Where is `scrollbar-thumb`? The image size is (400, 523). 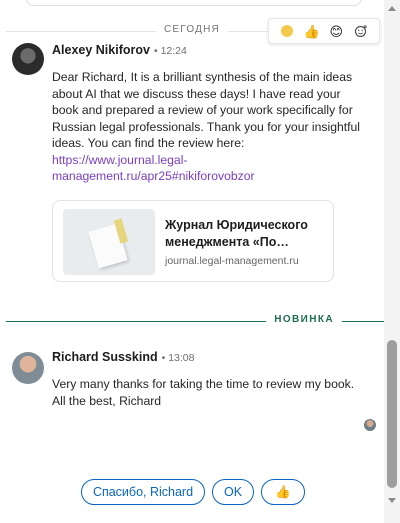 scrollbar-thumb is located at coordinates (392, 414).